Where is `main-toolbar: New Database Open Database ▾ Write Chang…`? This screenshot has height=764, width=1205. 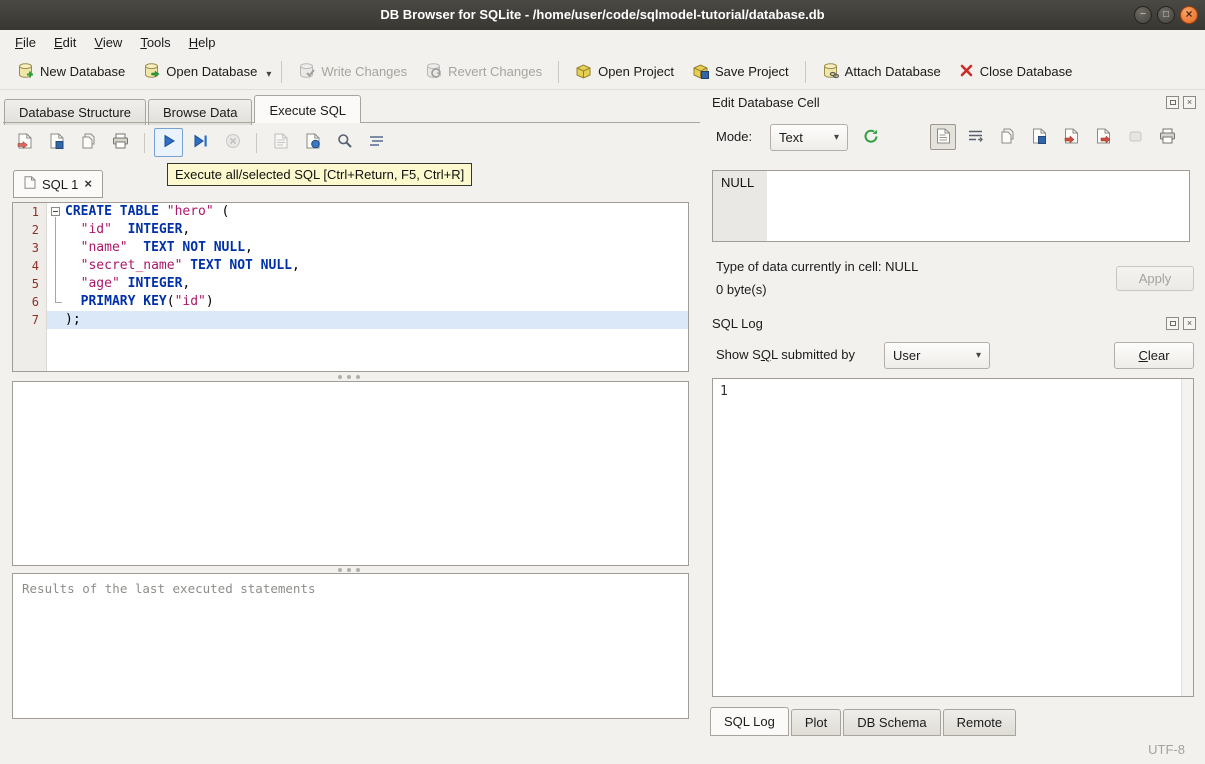 main-toolbar: New Database Open Database ▾ Write Chang… is located at coordinates (602, 72).